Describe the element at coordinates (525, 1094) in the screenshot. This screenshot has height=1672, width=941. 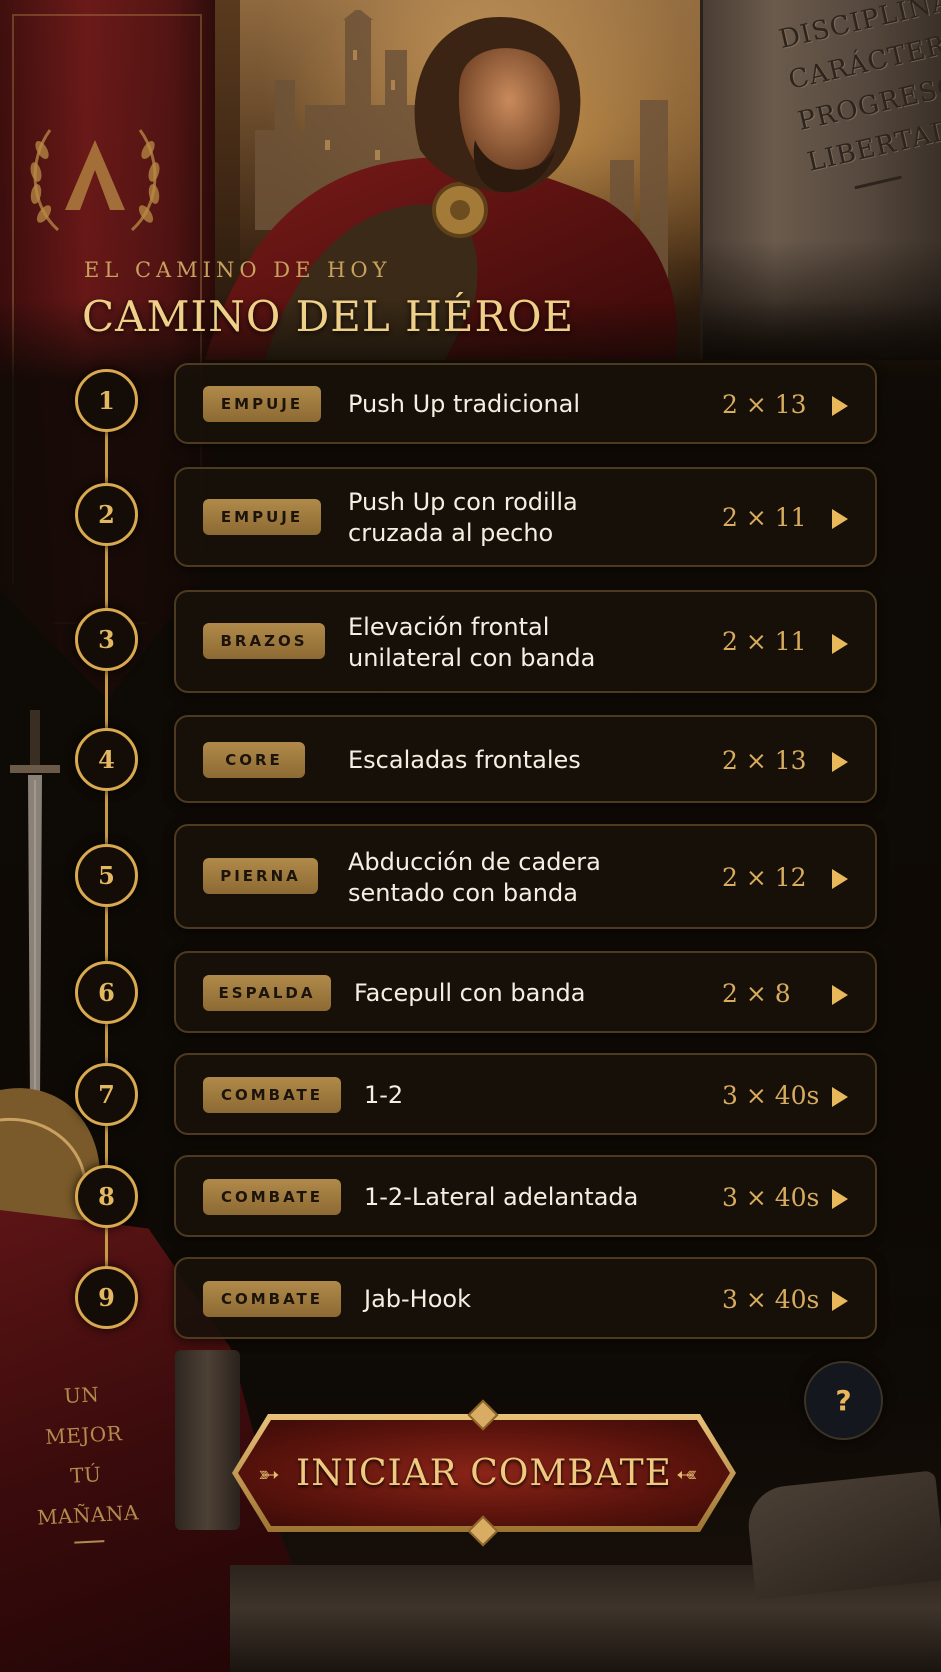
I see `exercise-card: COMBATE 1-2 3 × 40s` at that location.